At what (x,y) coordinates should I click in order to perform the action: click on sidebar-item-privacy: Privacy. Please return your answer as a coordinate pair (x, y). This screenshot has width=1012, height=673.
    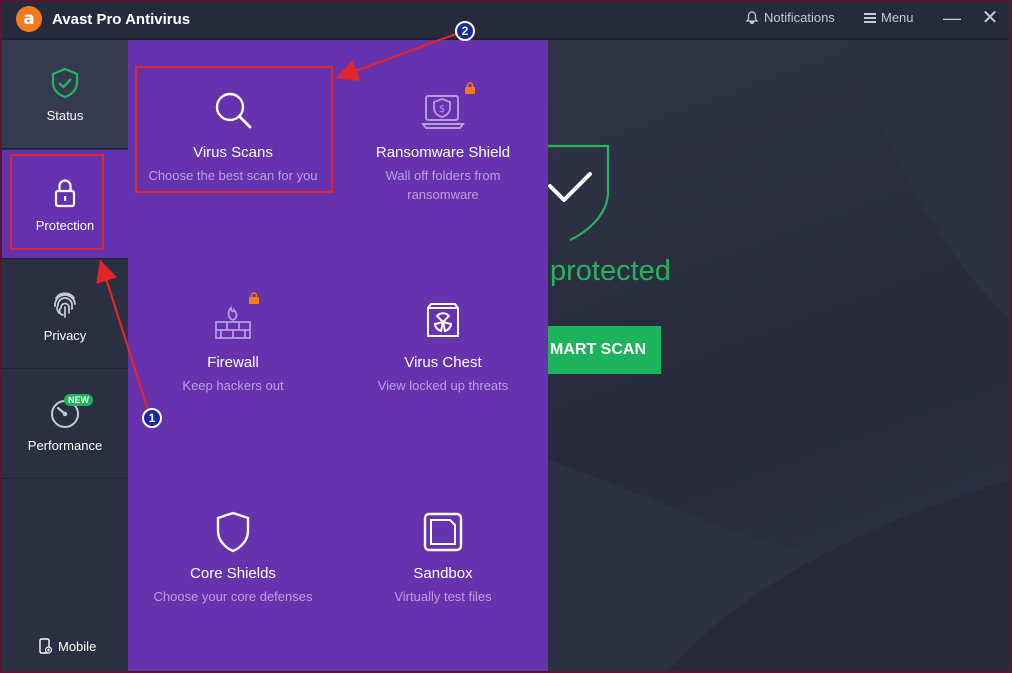
    Looking at the image, I should click on (65, 314).